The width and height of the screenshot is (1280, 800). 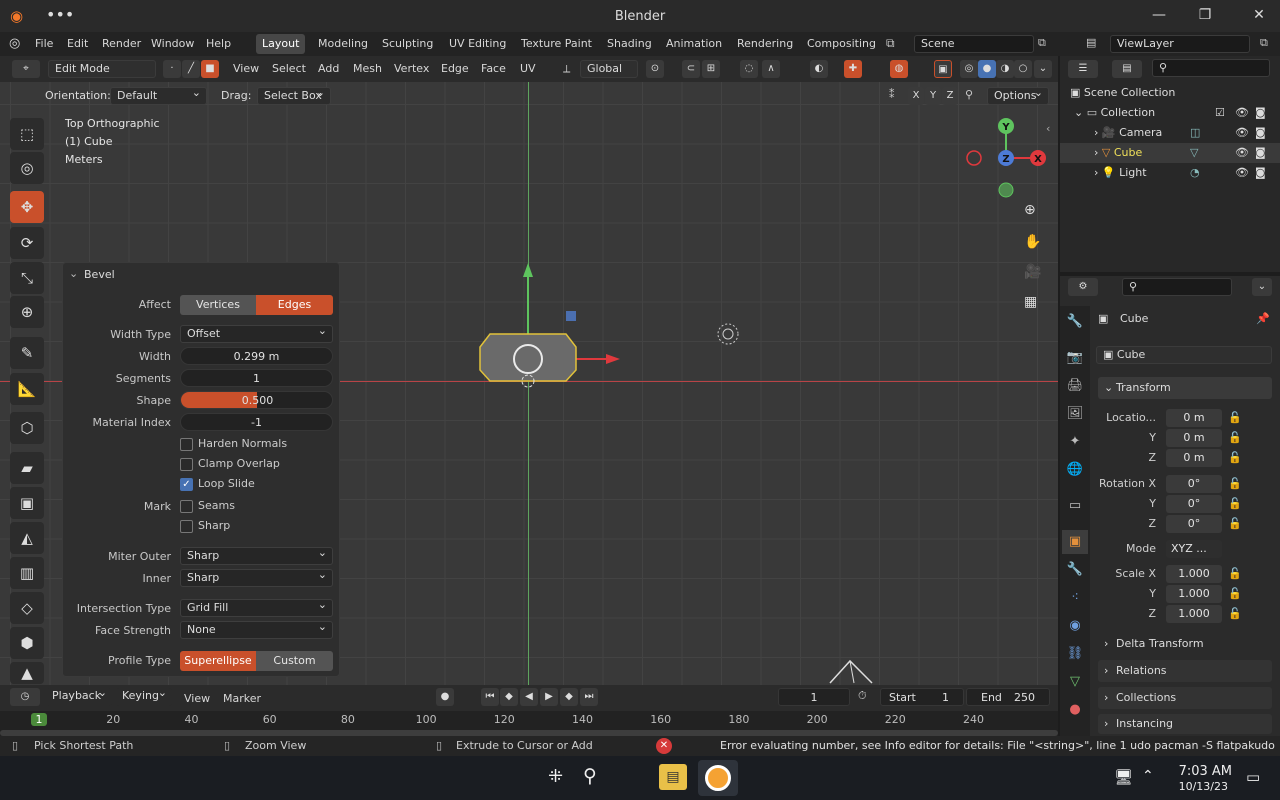 I want to click on options-dropdown: Options, so click(x=1018, y=95).